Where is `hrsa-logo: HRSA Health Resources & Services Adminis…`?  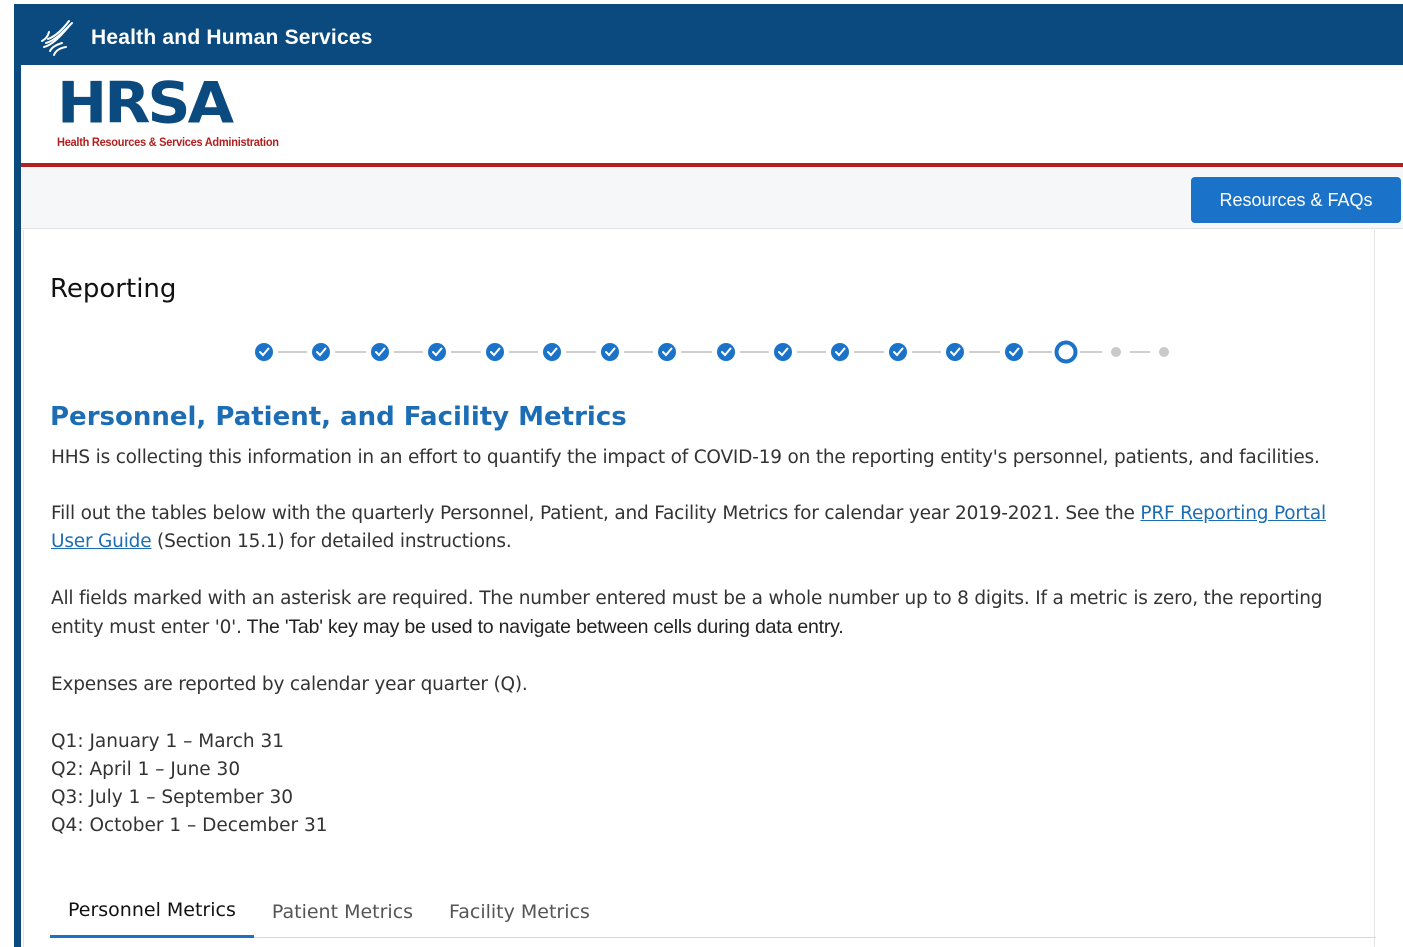 hrsa-logo: HRSA Health Resources & Services Adminis… is located at coordinates (177, 109).